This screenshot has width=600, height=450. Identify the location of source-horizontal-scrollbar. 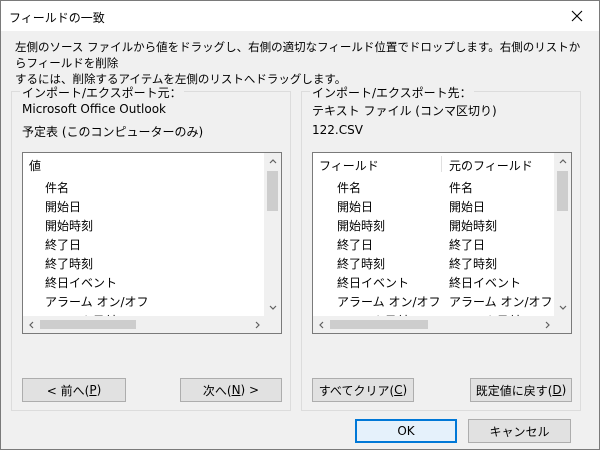
(144, 324).